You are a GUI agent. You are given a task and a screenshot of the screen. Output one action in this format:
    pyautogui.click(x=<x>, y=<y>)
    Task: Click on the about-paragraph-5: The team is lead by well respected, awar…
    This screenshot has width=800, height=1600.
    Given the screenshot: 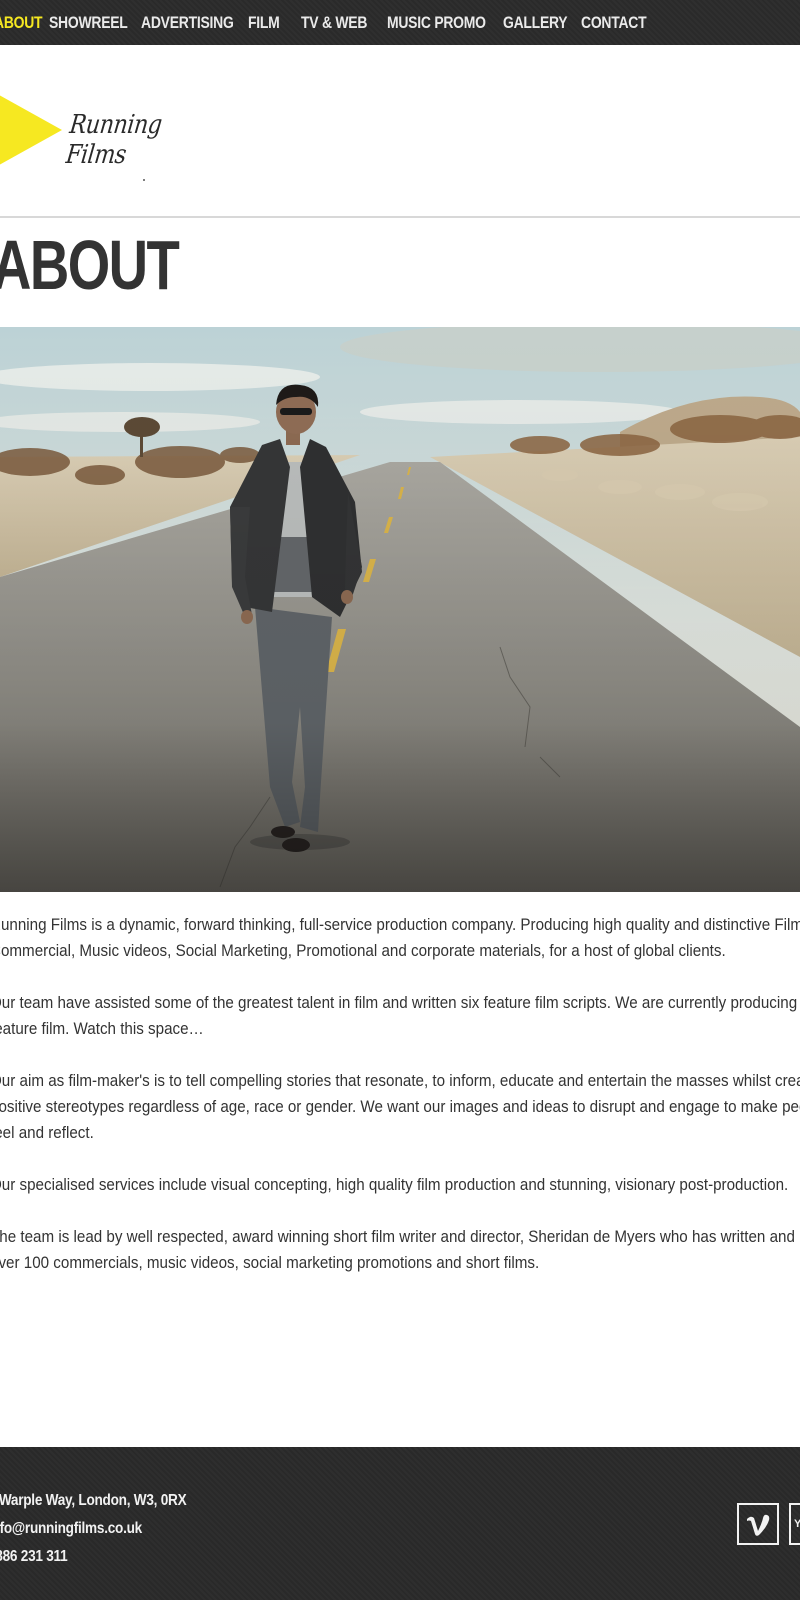 What is the action you would take?
    pyautogui.click(x=397, y=1250)
    